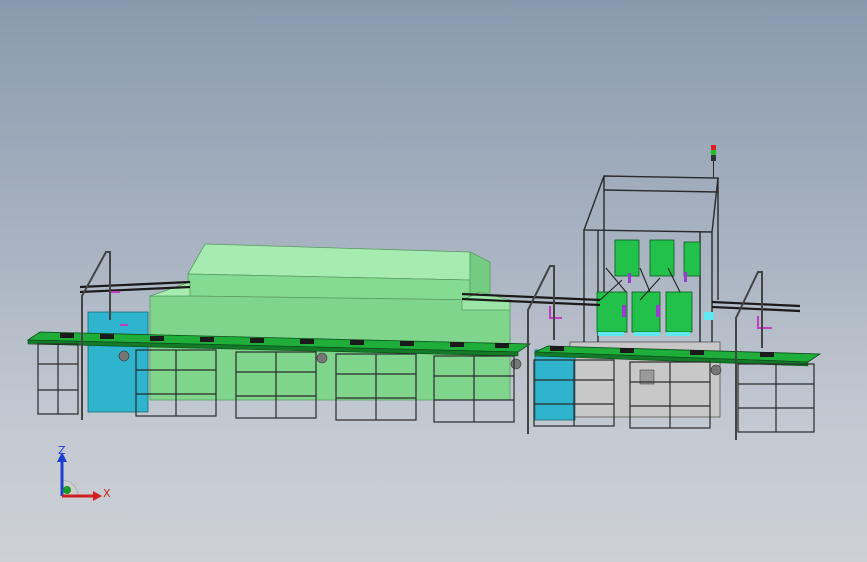 The image size is (867, 562). I want to click on z-axis-label: Z, so click(62, 450).